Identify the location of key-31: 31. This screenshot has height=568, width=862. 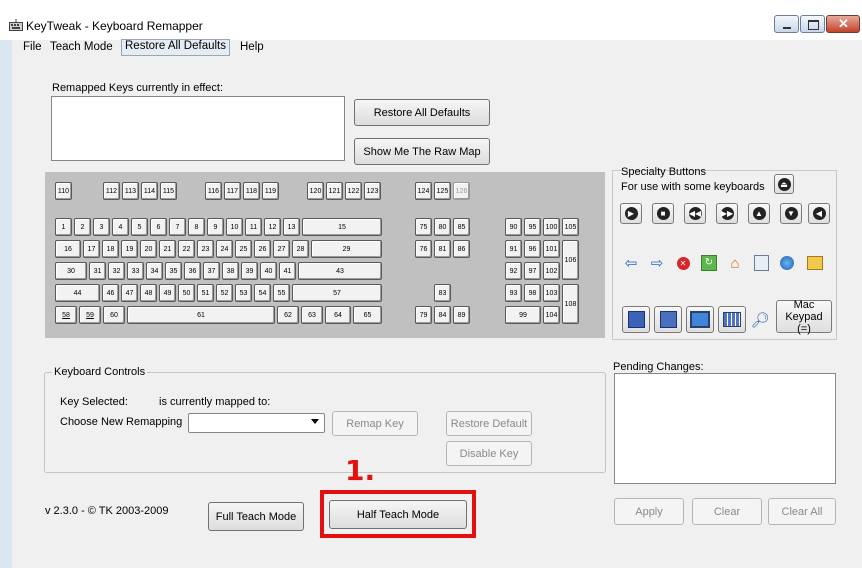
(97, 271).